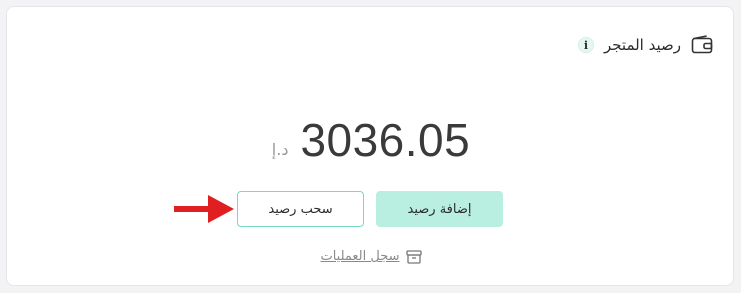  Describe the element at coordinates (413, 256) in the screenshot. I see `archive-box-icon` at that location.